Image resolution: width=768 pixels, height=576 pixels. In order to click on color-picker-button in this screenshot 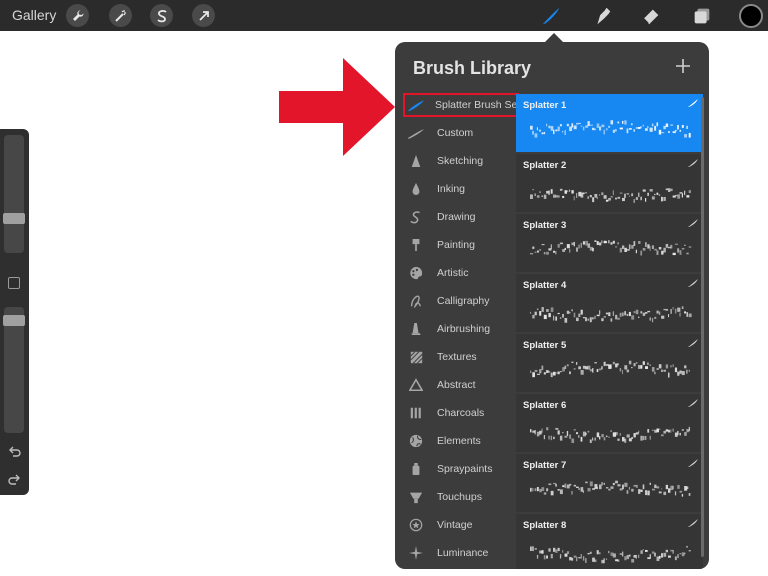, I will do `click(751, 16)`.